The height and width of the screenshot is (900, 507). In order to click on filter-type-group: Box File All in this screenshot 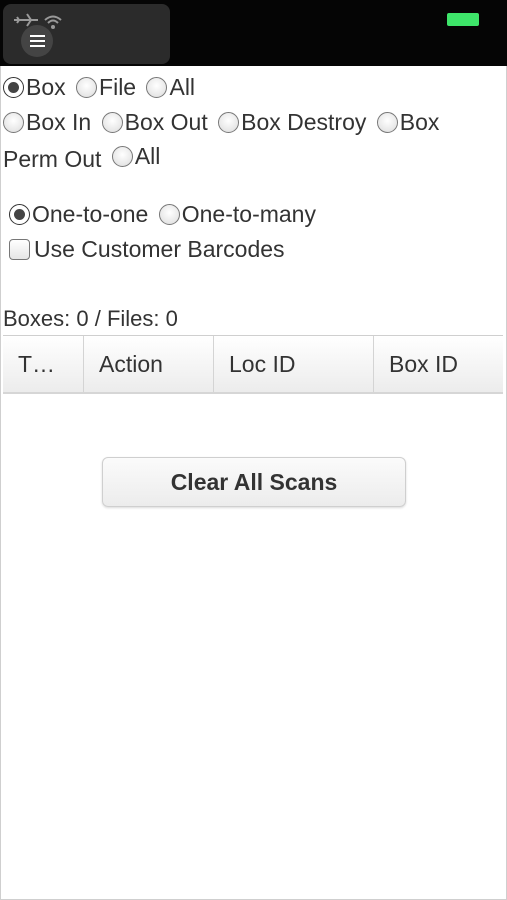, I will do `click(101, 89)`.